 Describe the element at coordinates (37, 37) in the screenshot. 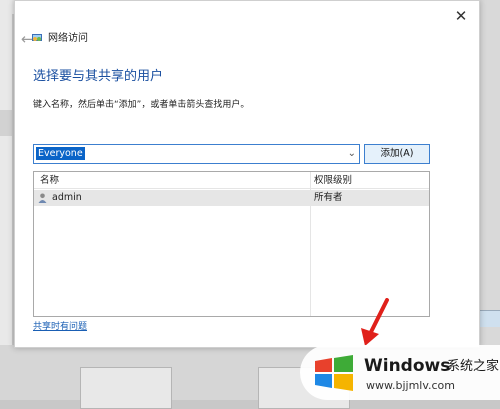

I see `network-share-icon` at that location.